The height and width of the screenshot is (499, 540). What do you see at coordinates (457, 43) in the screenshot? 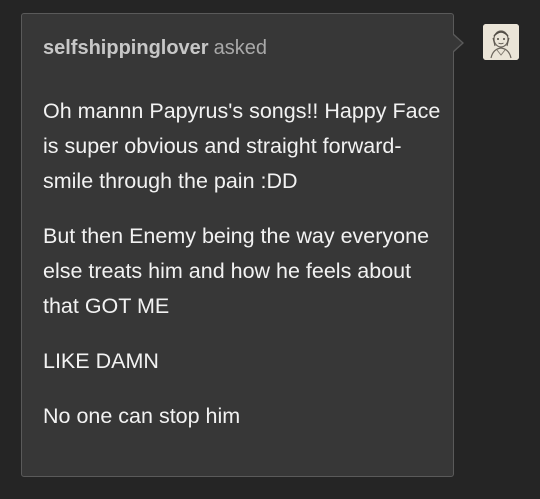
I see `bubble-pointer-fill` at bounding box center [457, 43].